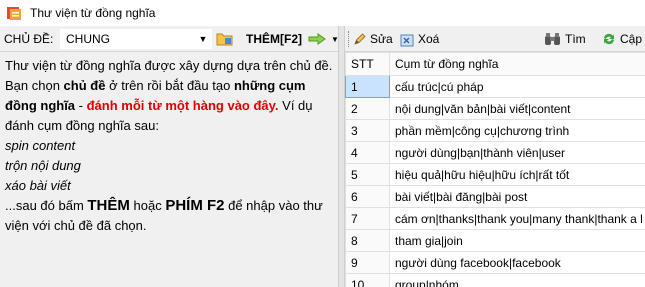 The image size is (645, 287). What do you see at coordinates (29, 38) in the screenshot?
I see `topic-label: CHỦ ĐỀ:` at bounding box center [29, 38].